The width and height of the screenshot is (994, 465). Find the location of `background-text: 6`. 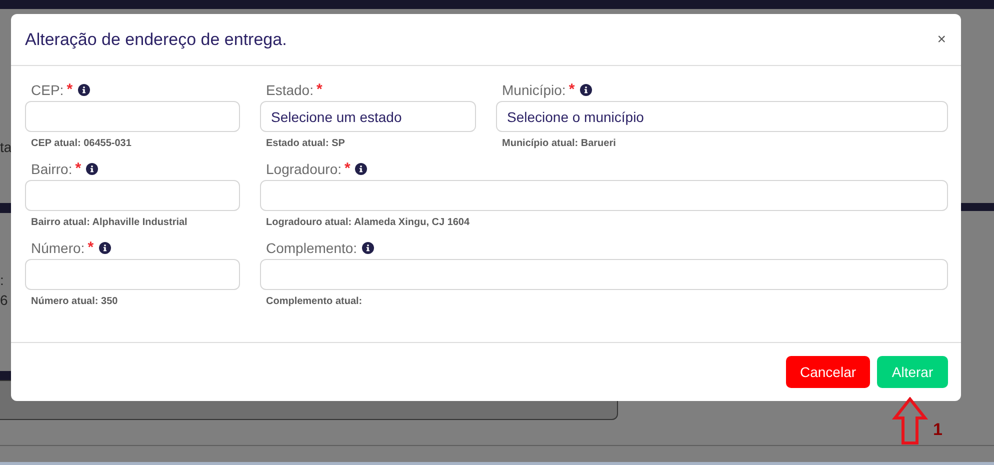

background-text: 6 is located at coordinates (4, 300).